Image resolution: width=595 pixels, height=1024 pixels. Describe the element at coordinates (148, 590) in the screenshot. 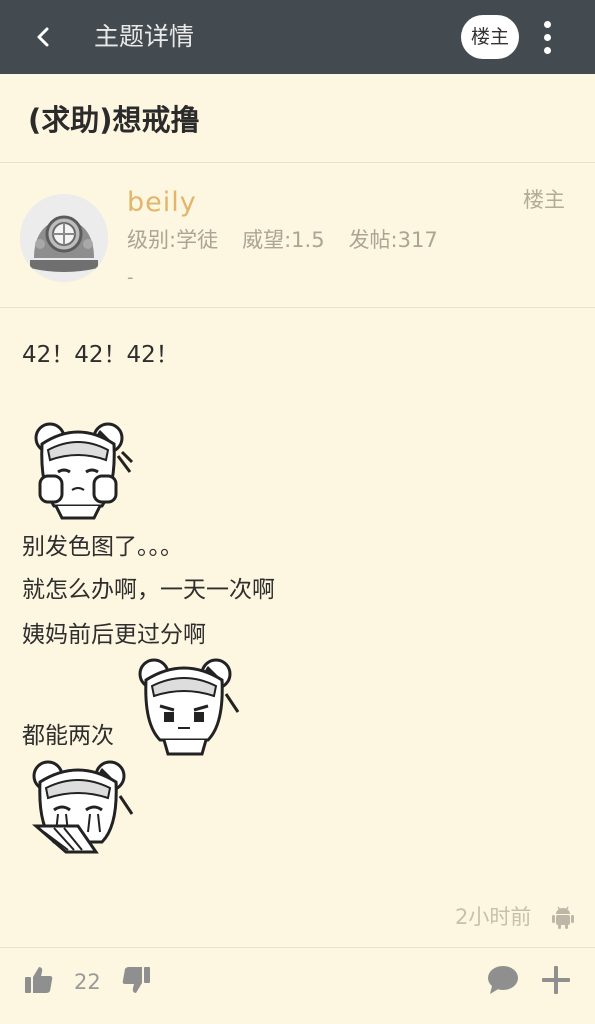

I see `post-line: 就怎么办啊，一天一次啊` at that location.